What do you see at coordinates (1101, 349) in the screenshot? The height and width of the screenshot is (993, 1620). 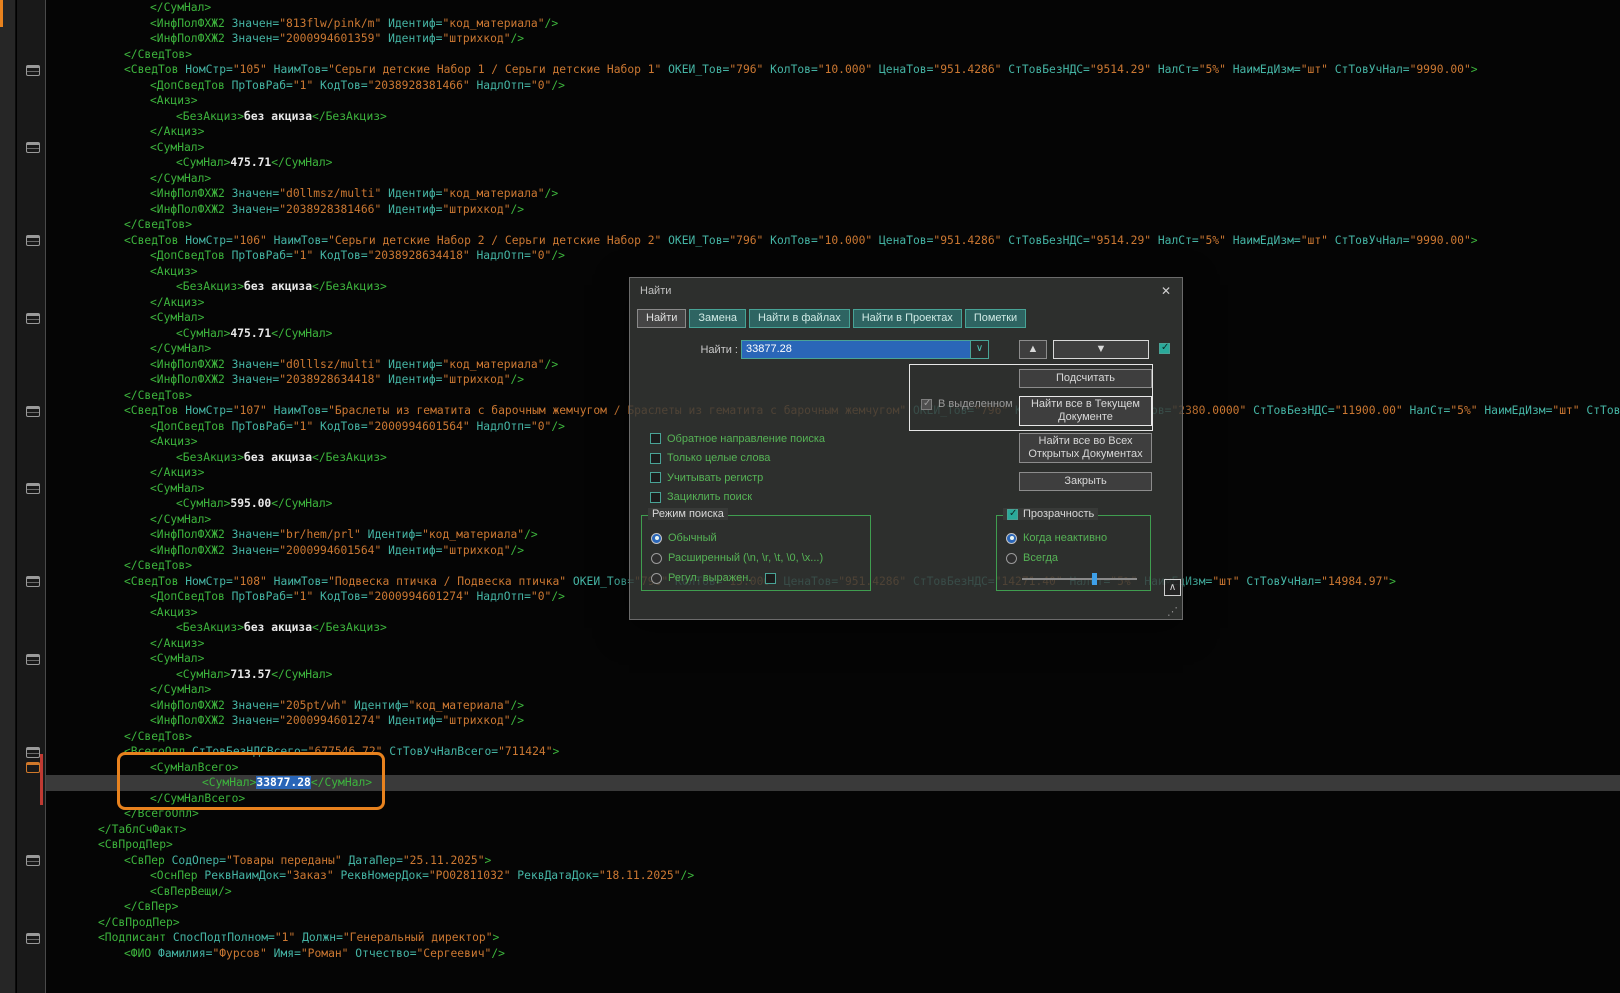 I see `find-next-button: ▼` at bounding box center [1101, 349].